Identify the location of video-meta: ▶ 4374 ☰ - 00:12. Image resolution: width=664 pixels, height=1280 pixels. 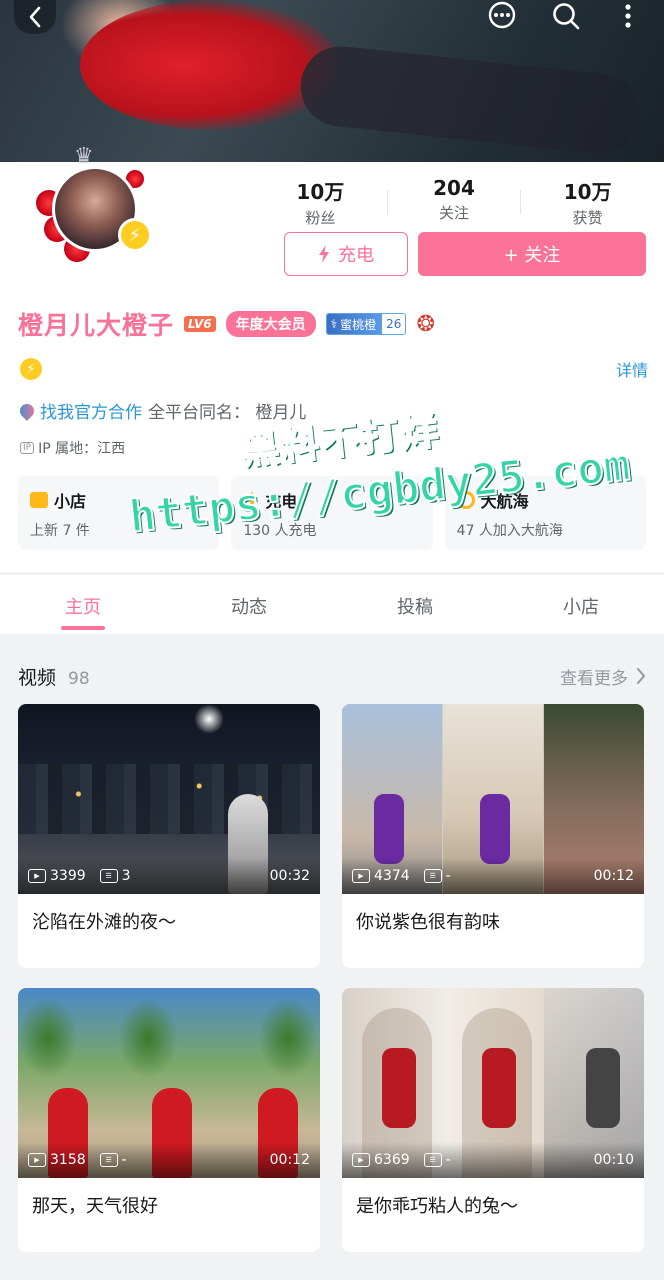
(493, 876).